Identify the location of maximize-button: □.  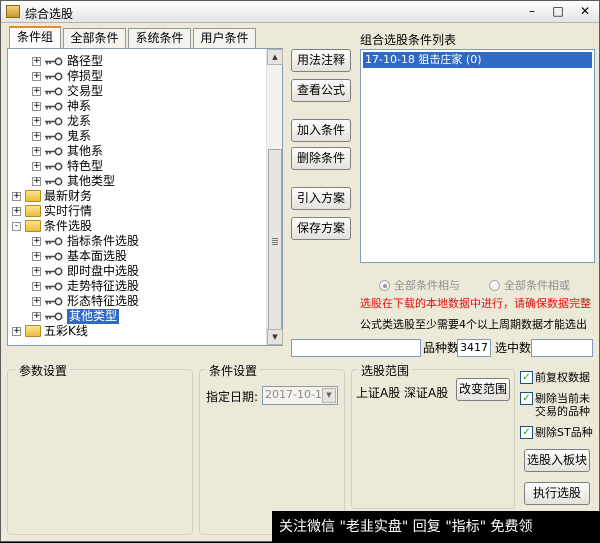
(558, 11).